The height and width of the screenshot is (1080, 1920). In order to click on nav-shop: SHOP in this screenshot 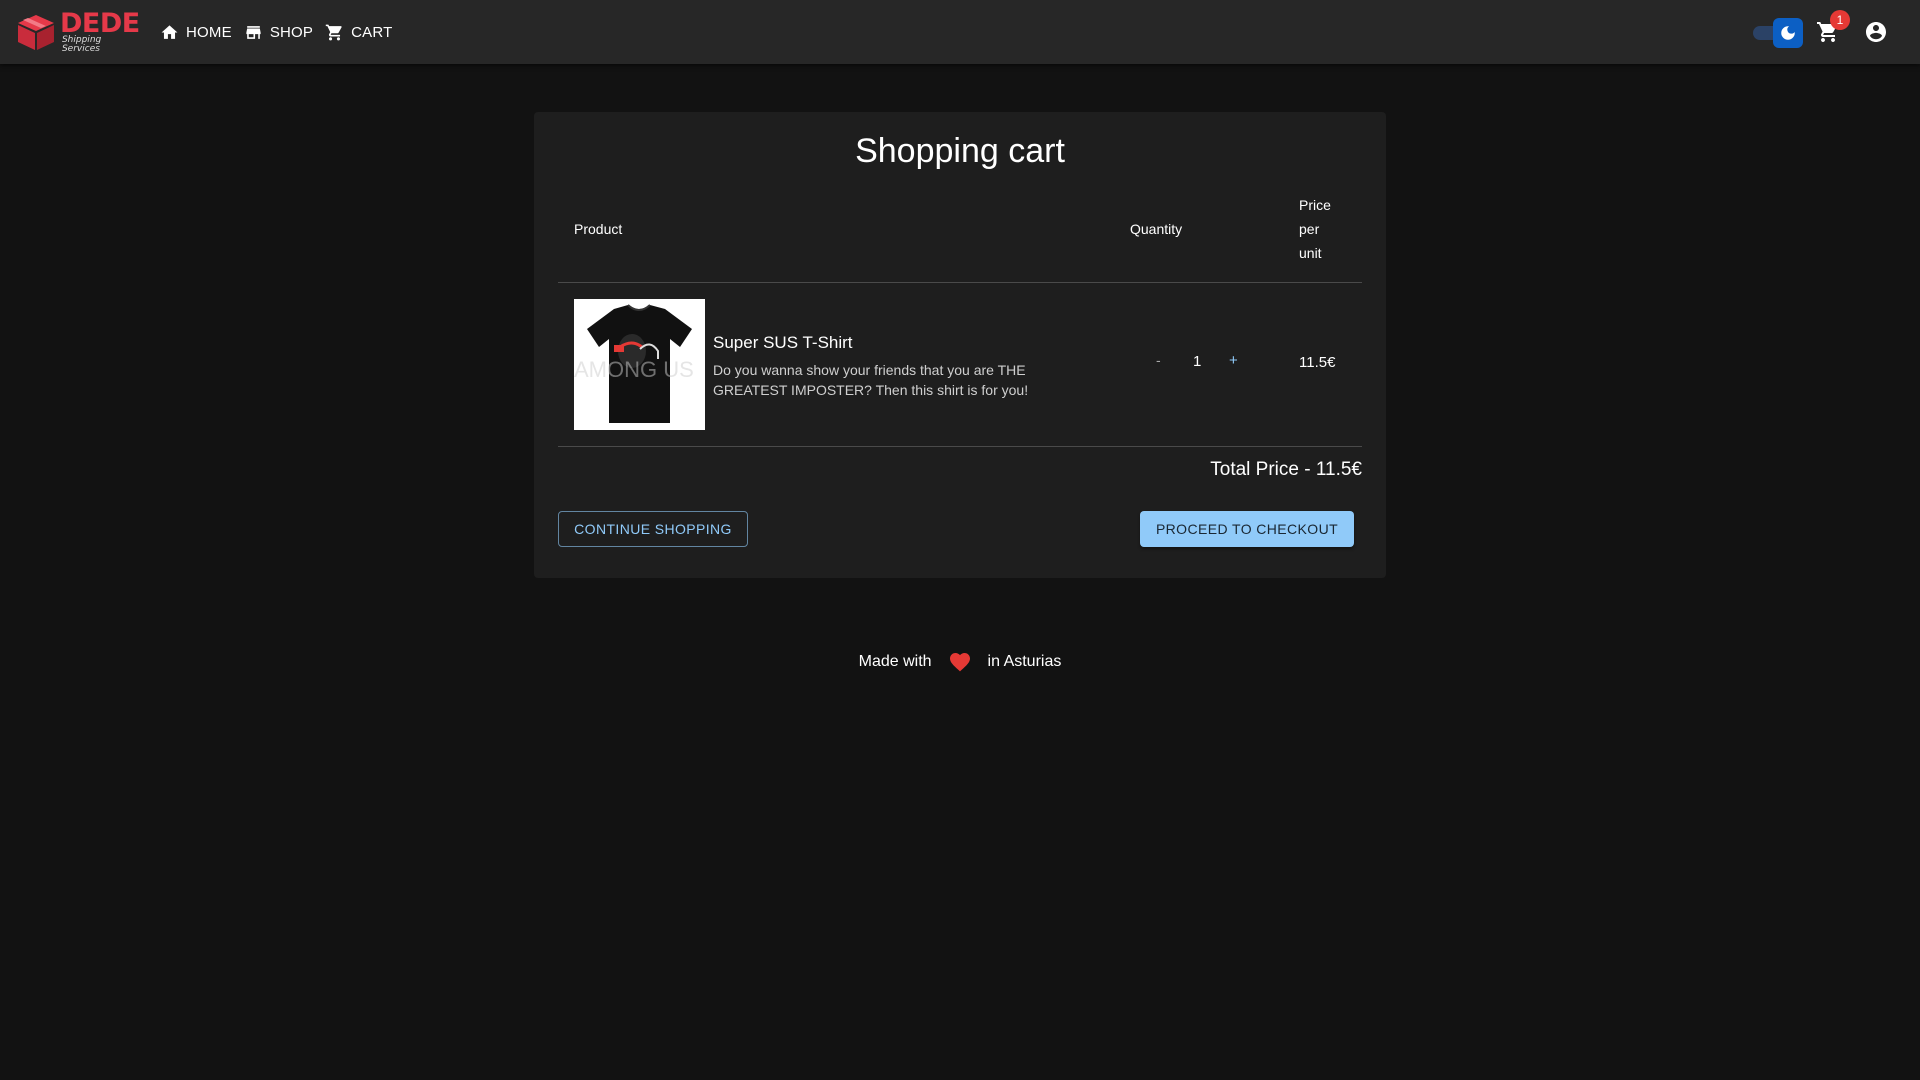, I will do `click(278, 32)`.